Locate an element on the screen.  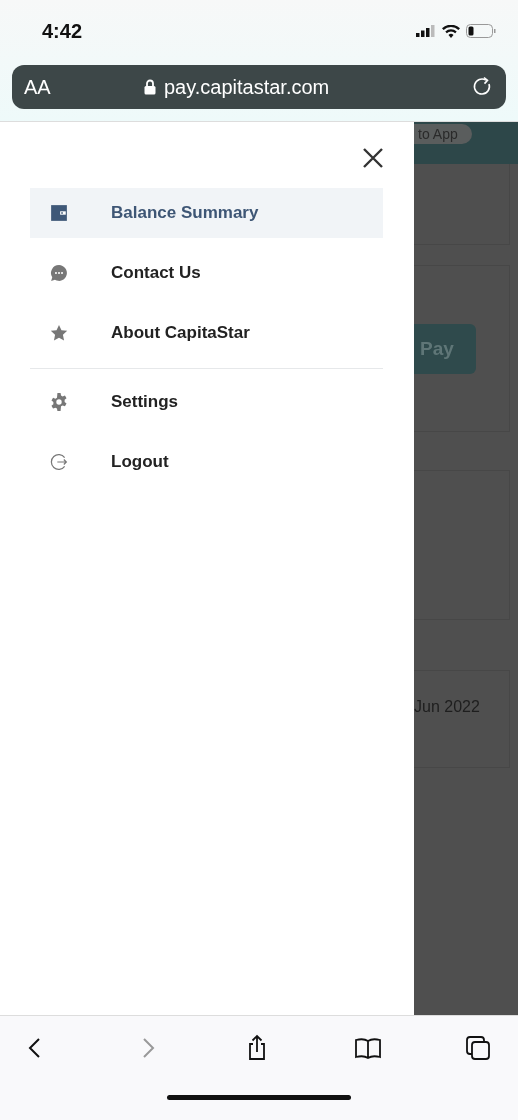
text-size-button: AA is located at coordinates (84, 87).